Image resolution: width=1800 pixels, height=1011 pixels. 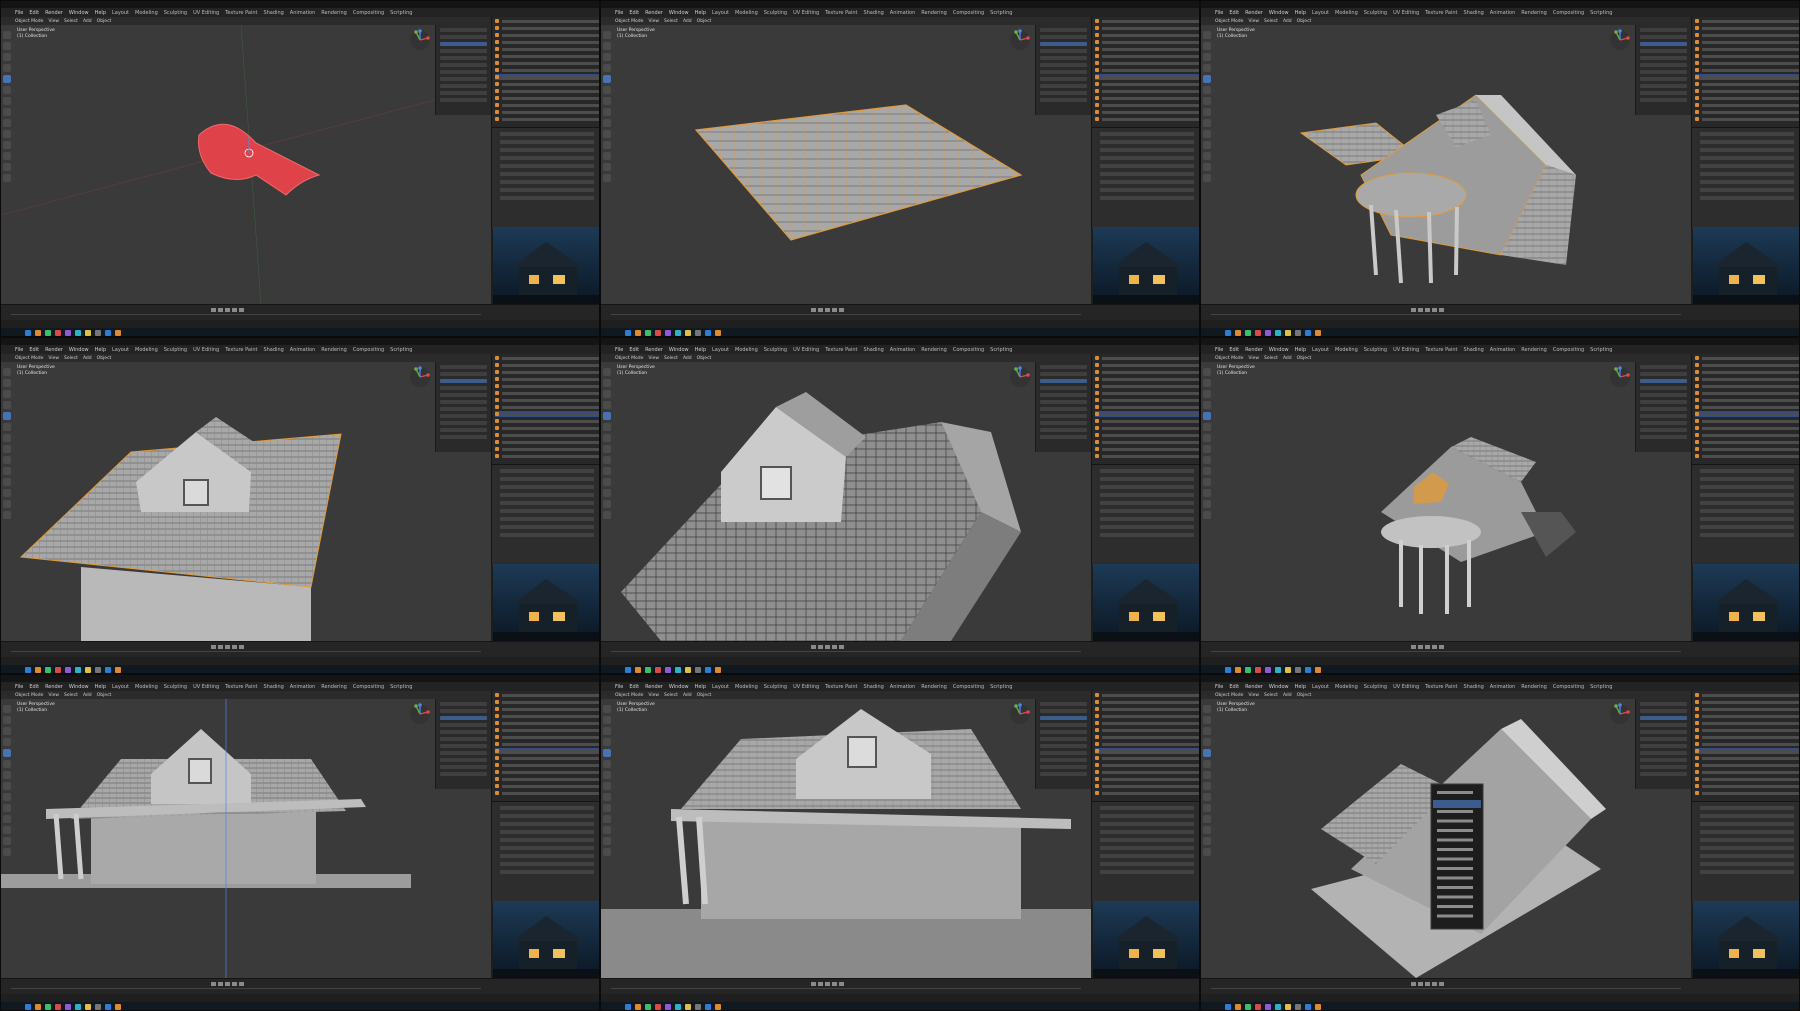 I want to click on workspace-tab: Scripting, so click(x=401, y=687).